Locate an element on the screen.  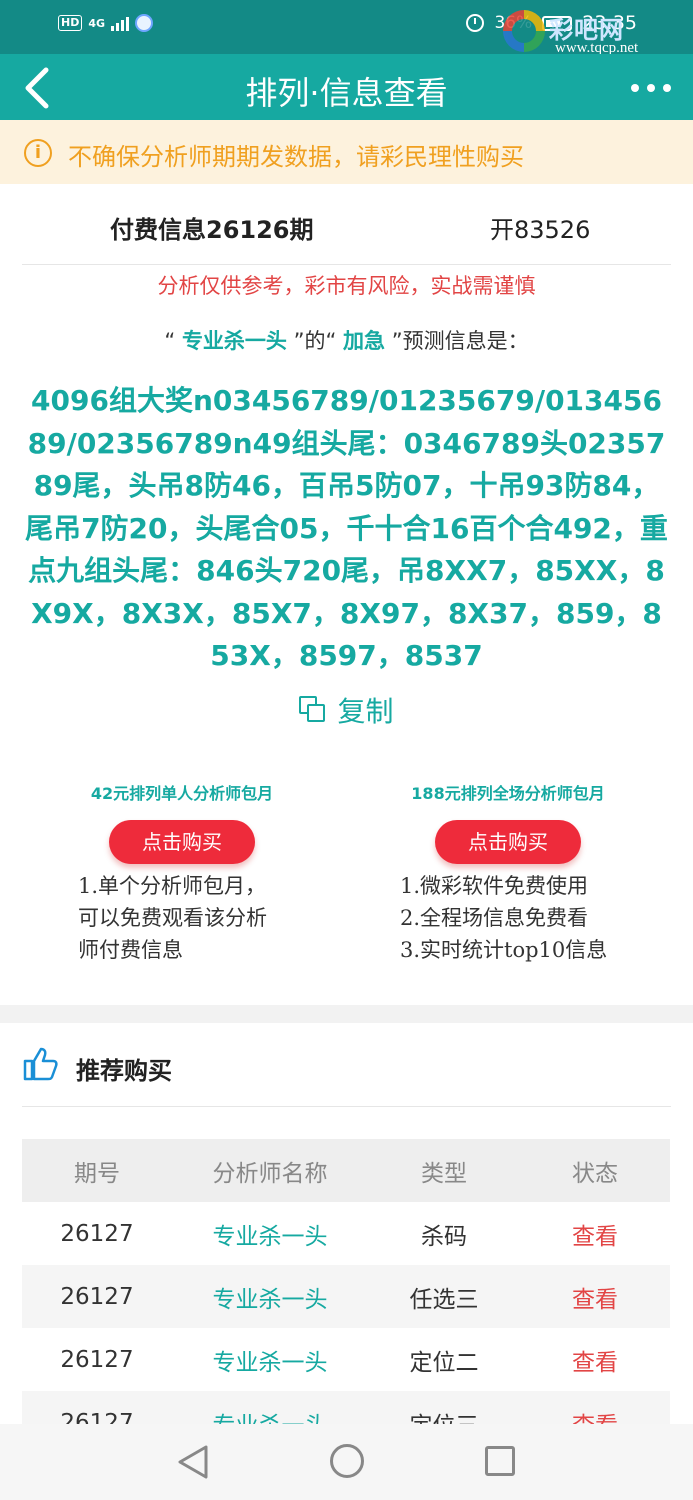
analyst-name: 专业杀一头 is located at coordinates (234, 341).